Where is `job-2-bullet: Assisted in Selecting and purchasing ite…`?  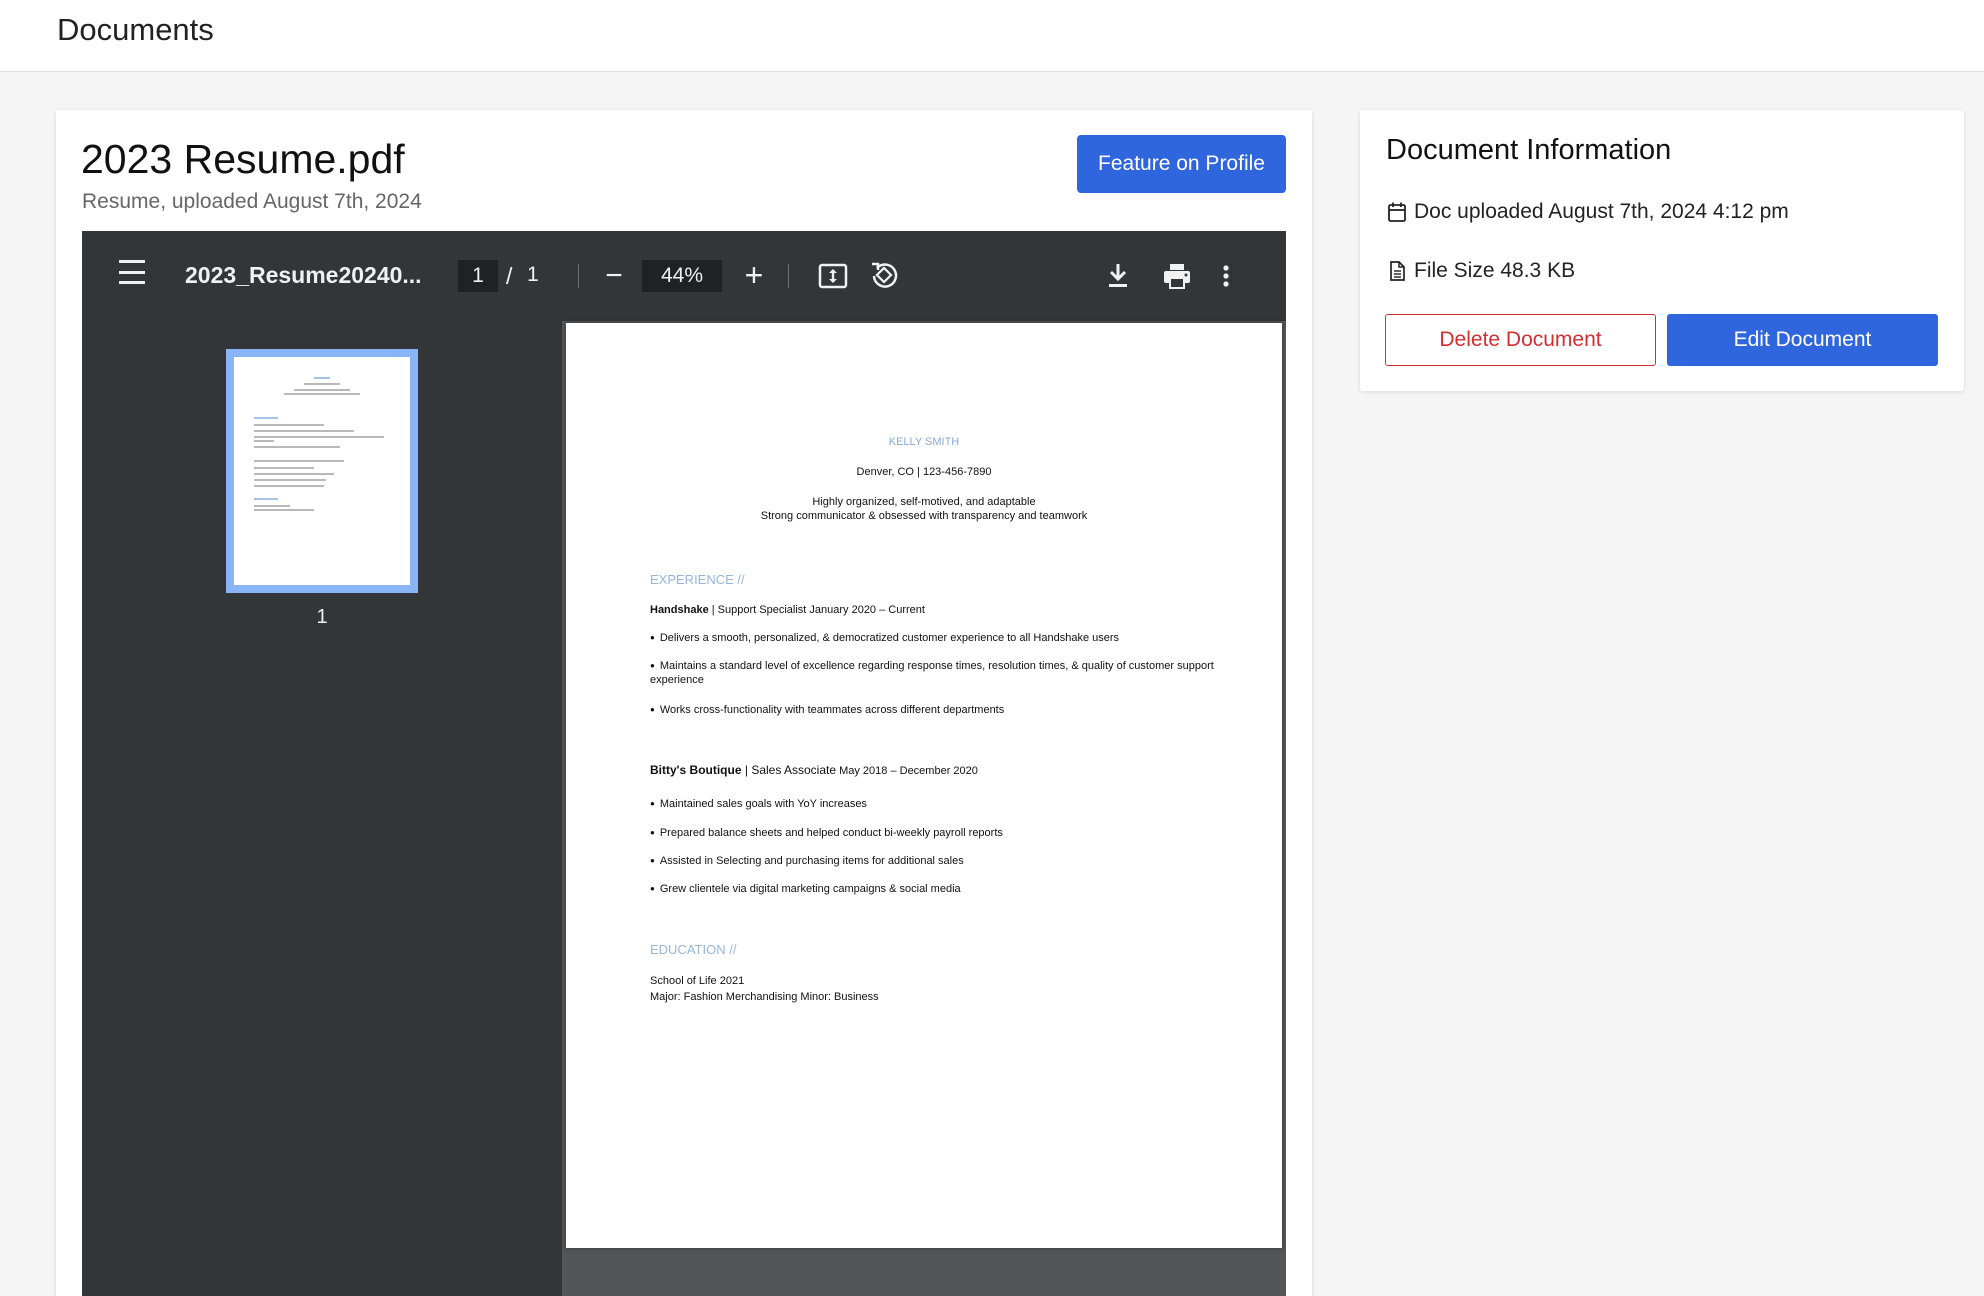
job-2-bullet: Assisted in Selecting and purchasing ite… is located at coordinates (807, 861).